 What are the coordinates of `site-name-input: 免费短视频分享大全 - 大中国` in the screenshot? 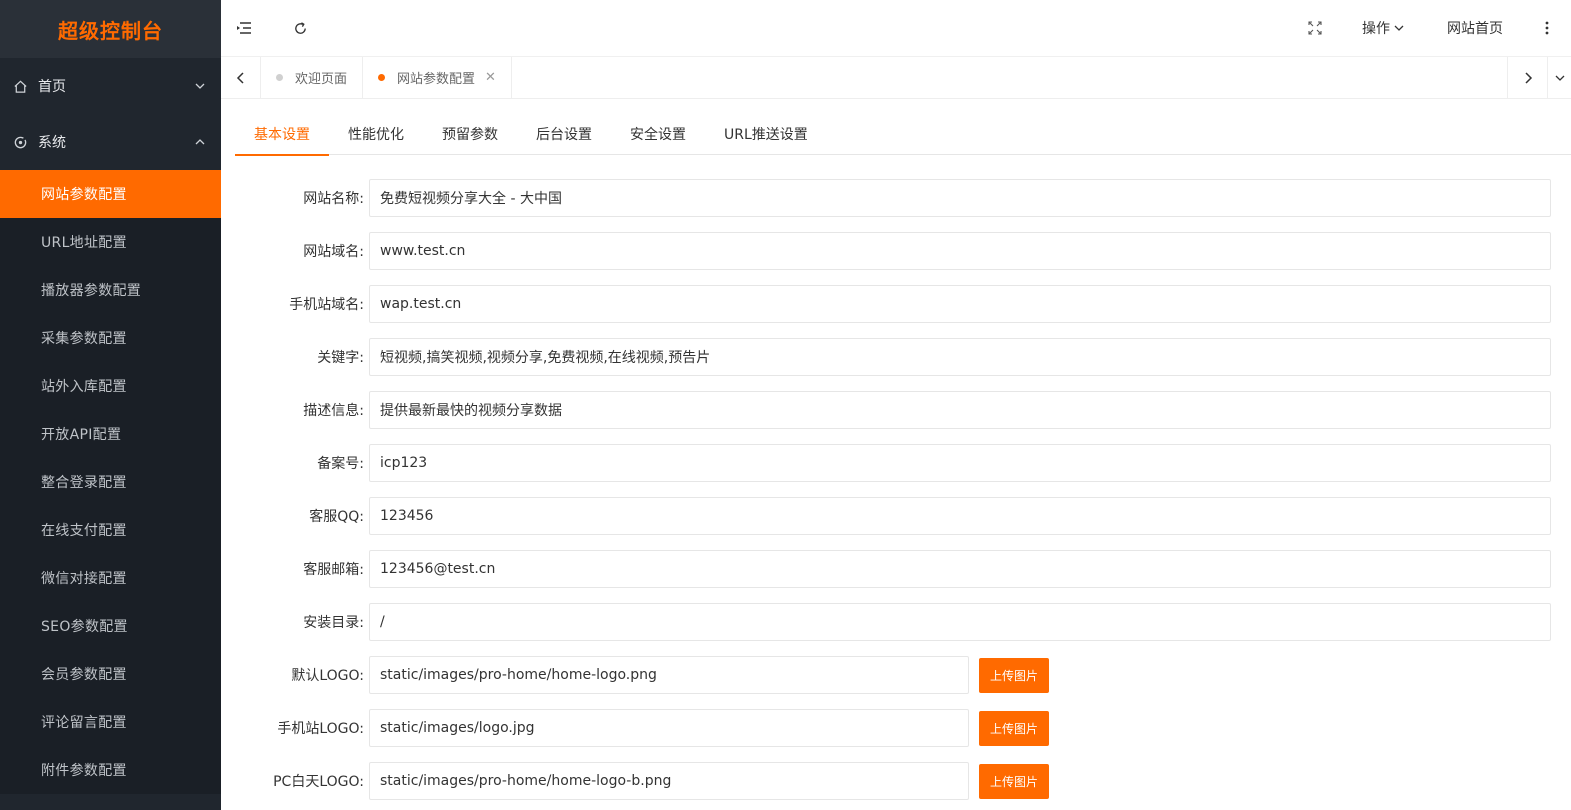 It's located at (960, 198).